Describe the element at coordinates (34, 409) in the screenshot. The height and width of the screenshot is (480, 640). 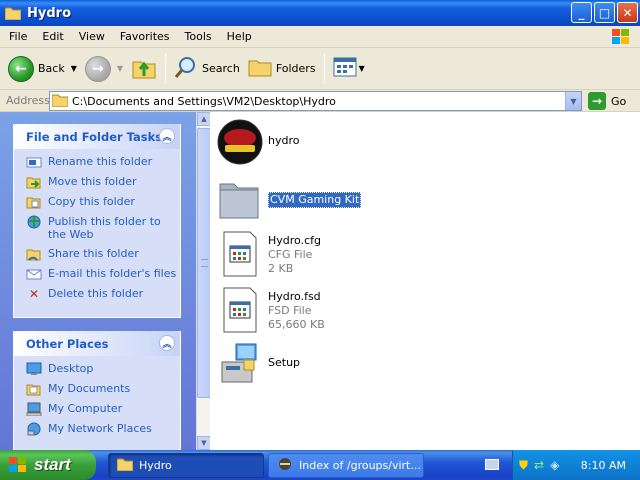
I see `computer-icon` at that location.